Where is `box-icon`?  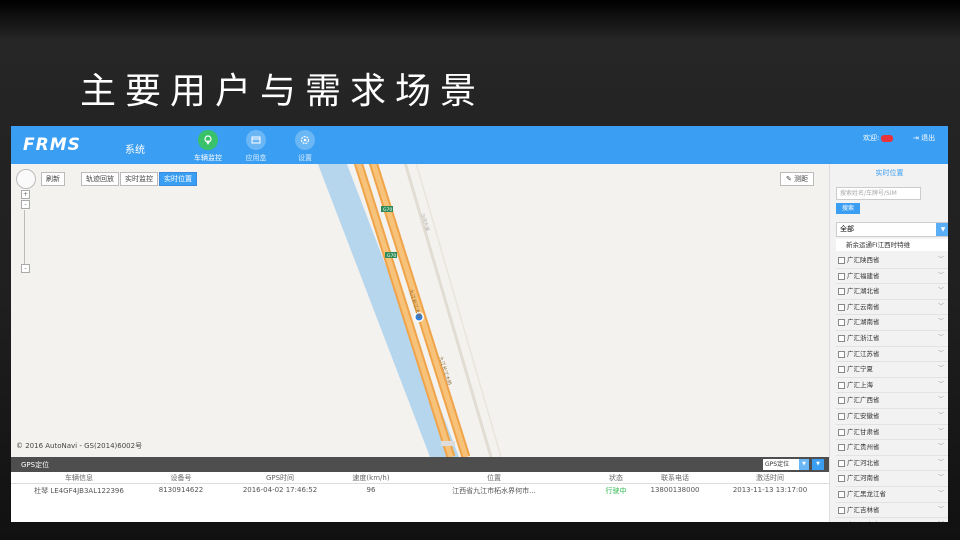 box-icon is located at coordinates (256, 140).